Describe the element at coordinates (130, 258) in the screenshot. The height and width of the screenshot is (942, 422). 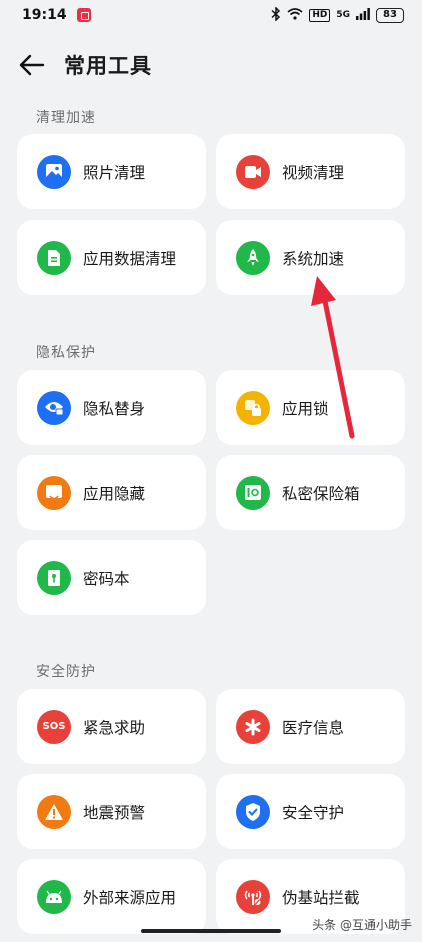
I see `tool-label: 应用数据清理` at that location.